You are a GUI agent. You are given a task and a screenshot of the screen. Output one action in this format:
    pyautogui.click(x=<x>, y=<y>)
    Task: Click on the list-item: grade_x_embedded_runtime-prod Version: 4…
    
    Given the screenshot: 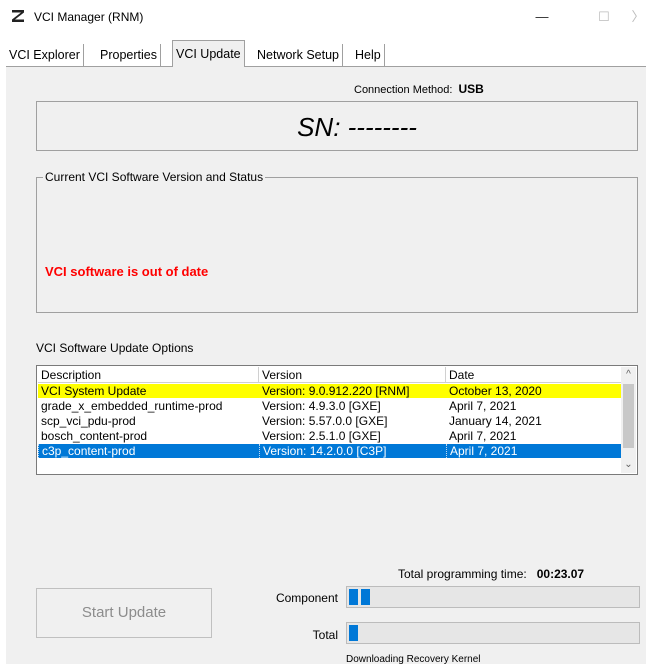 What is the action you would take?
    pyautogui.click(x=330, y=406)
    